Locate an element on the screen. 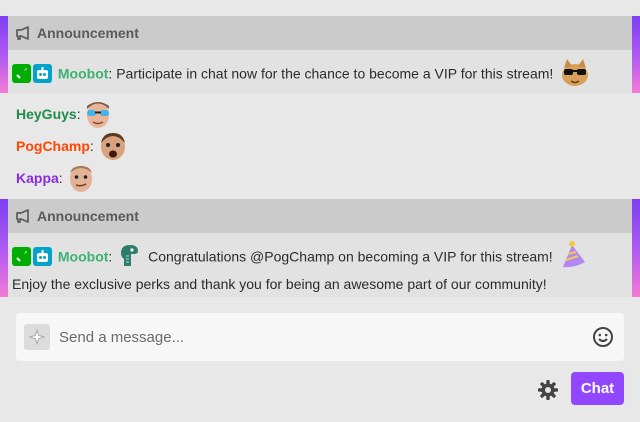 The width and height of the screenshot is (640, 422). kappa-emote-icon is located at coordinates (81, 179).